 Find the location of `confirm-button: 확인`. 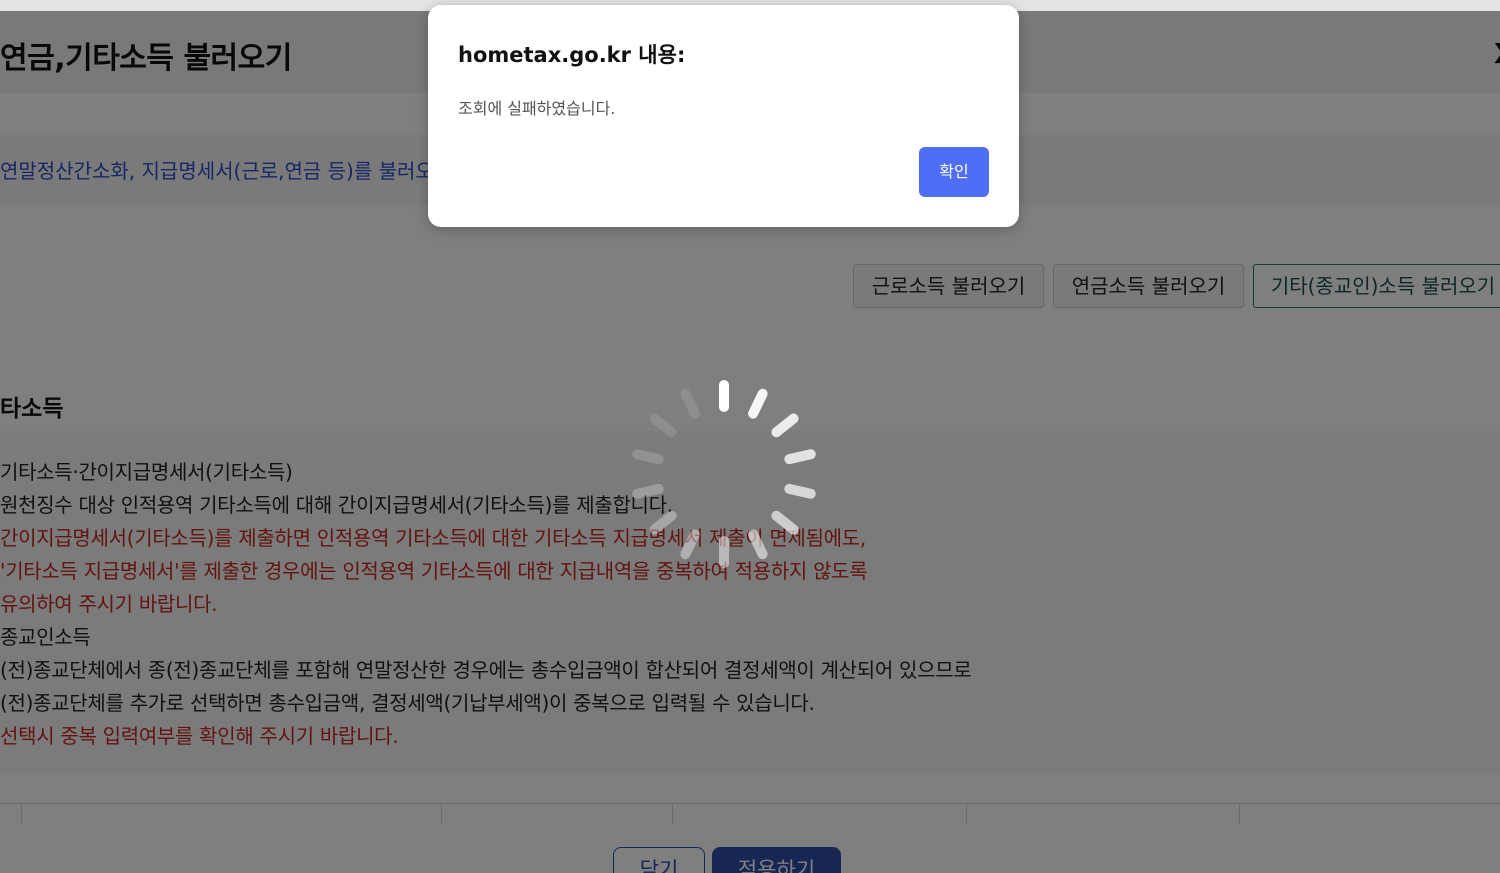

confirm-button: 확인 is located at coordinates (954, 172).